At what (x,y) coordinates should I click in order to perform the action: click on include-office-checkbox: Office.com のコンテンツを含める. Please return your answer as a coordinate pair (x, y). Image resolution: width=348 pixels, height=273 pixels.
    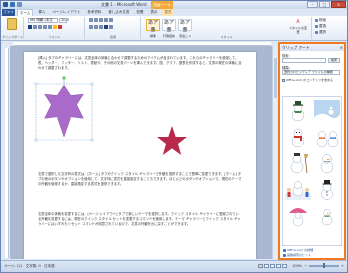
    Looking at the image, I should click on (307, 80).